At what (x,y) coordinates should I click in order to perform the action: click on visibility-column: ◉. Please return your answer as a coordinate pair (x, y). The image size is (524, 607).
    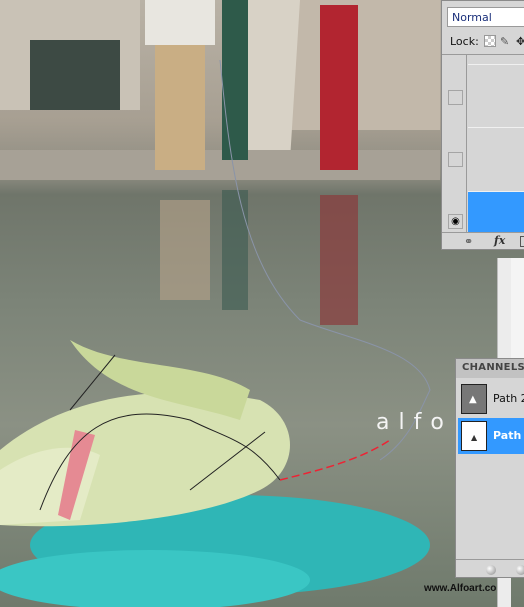
    Looking at the image, I should click on (454, 144).